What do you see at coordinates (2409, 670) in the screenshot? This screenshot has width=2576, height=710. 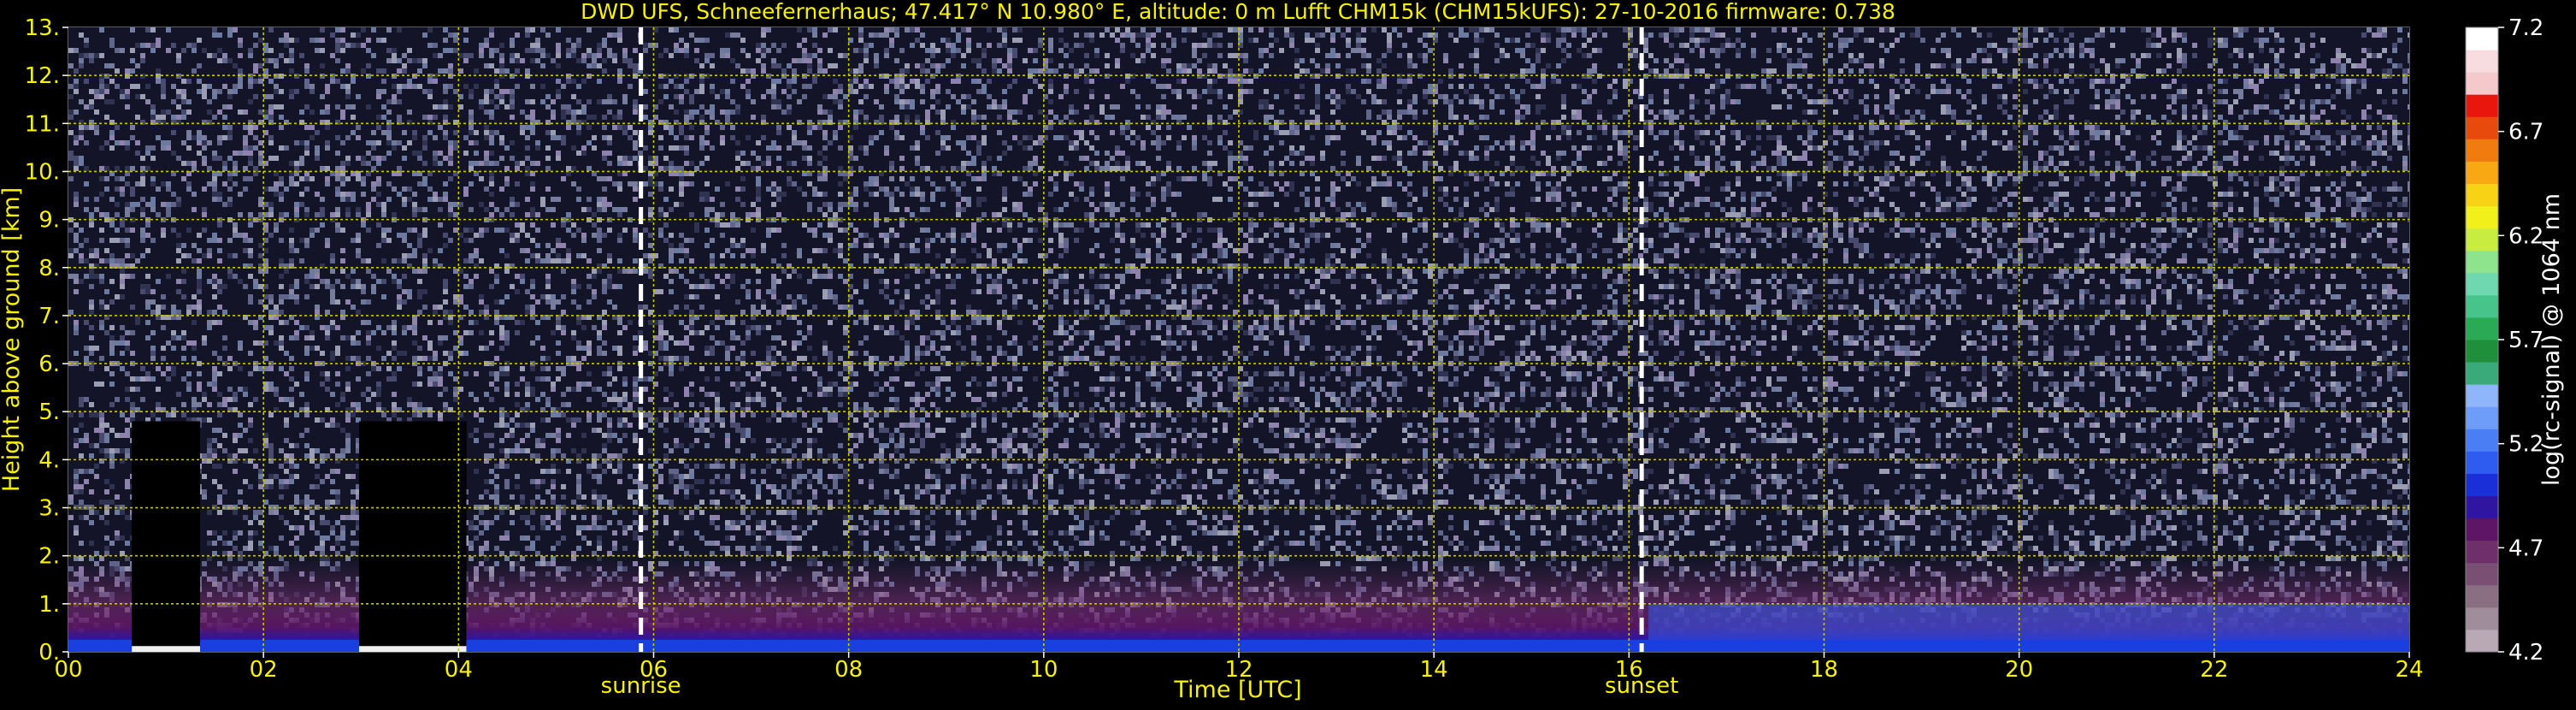 I see `x-tick-label: 24` at bounding box center [2409, 670].